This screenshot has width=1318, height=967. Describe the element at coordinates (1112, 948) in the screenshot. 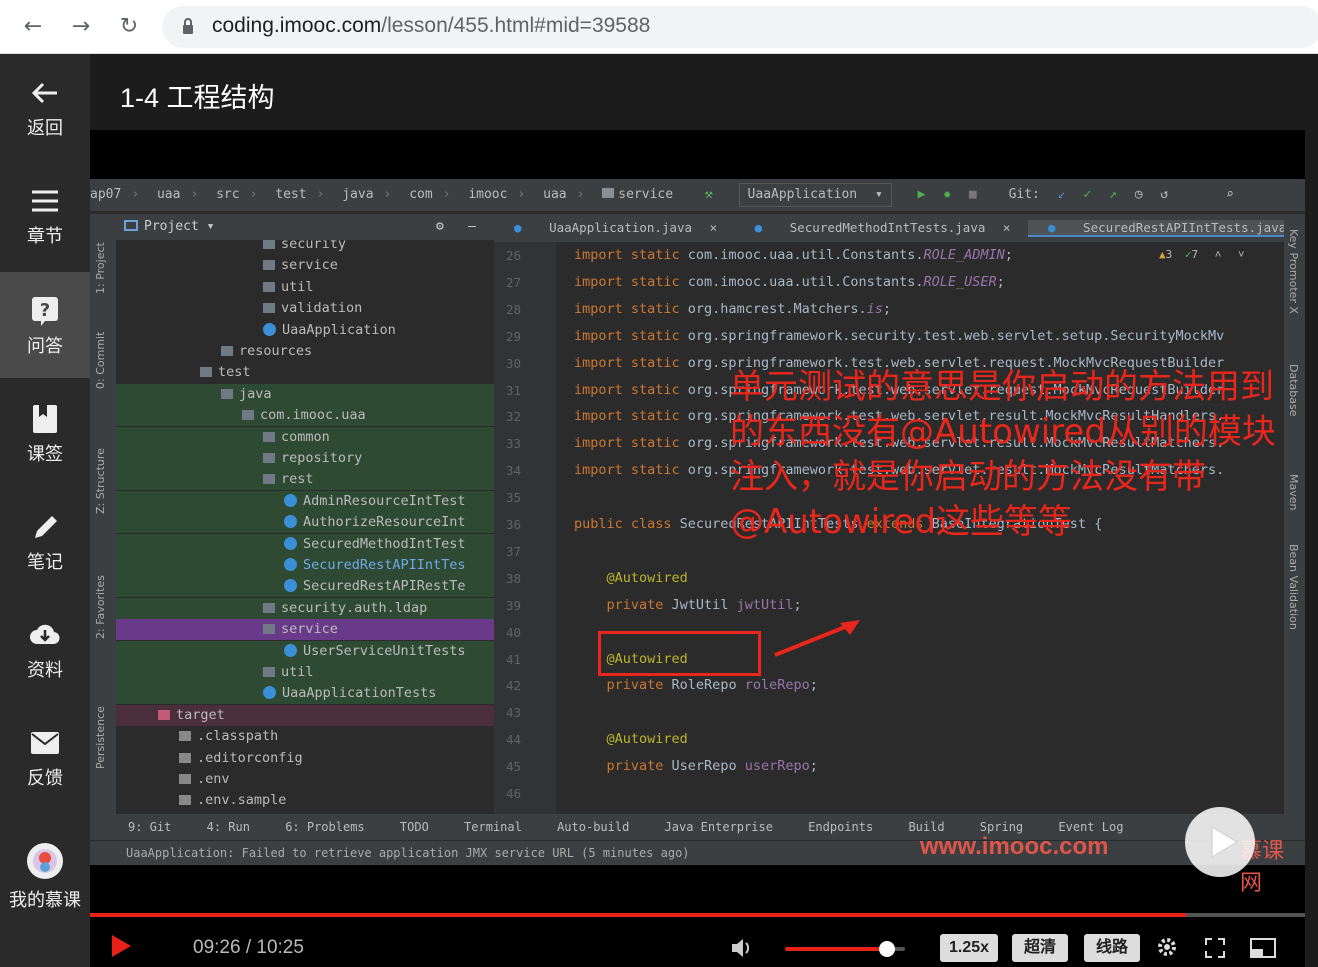

I see `route-button: 线路` at that location.